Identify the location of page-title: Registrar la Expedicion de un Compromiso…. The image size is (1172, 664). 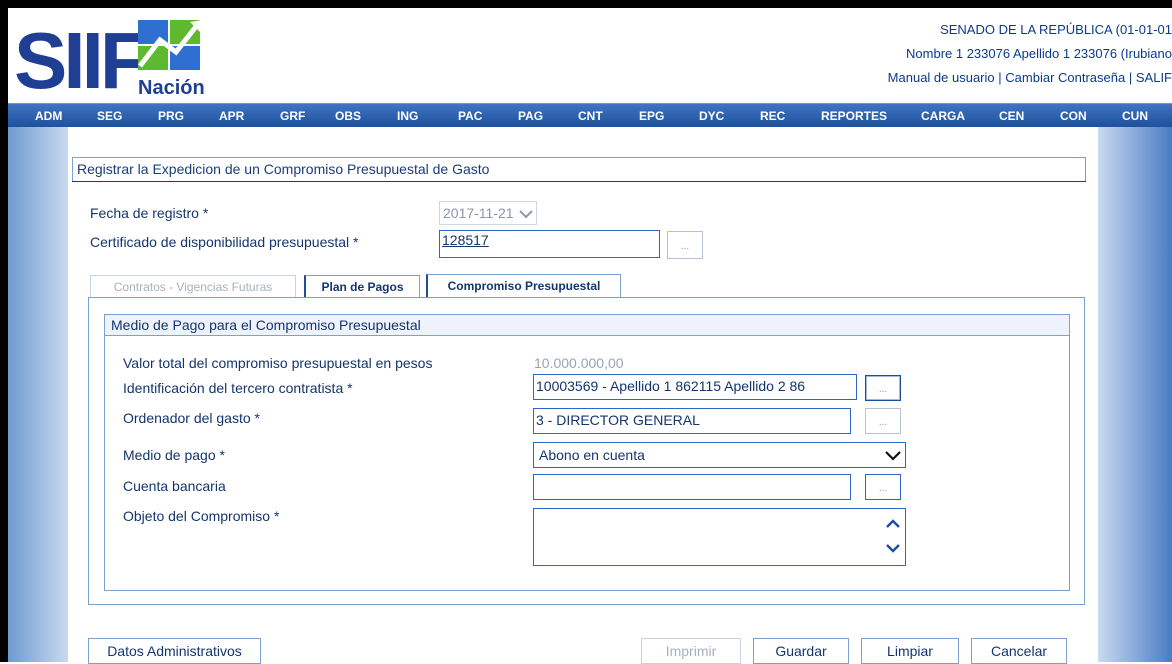
(283, 169).